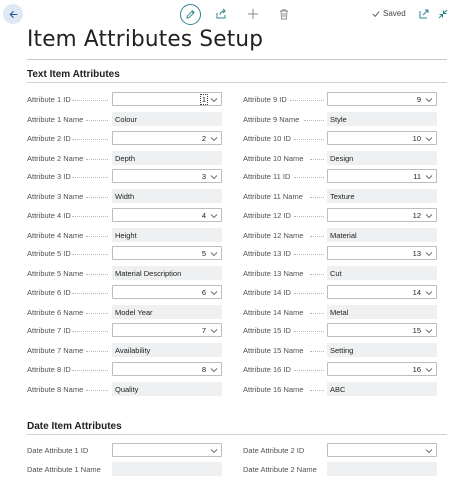 This screenshot has height=484, width=474. What do you see at coordinates (382, 138) in the screenshot?
I see `attribute-10-id-select: 10` at bounding box center [382, 138].